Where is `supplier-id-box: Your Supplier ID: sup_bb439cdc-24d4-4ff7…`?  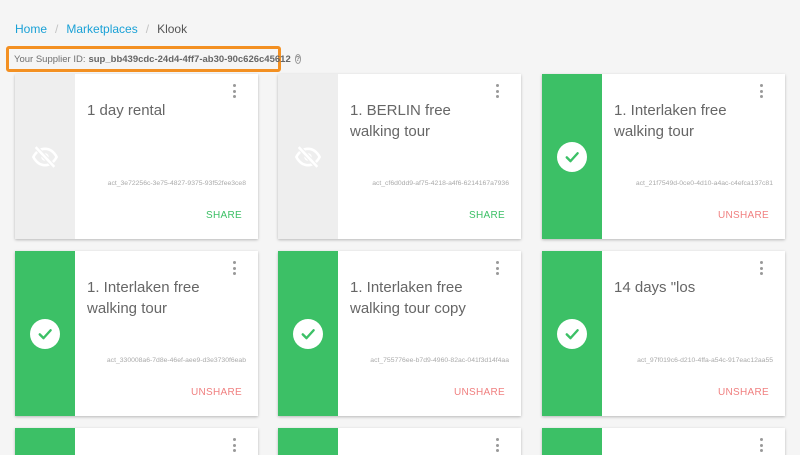 supplier-id-box: Your Supplier ID: sup_bb439cdc-24d4-4ff7… is located at coordinates (154, 59).